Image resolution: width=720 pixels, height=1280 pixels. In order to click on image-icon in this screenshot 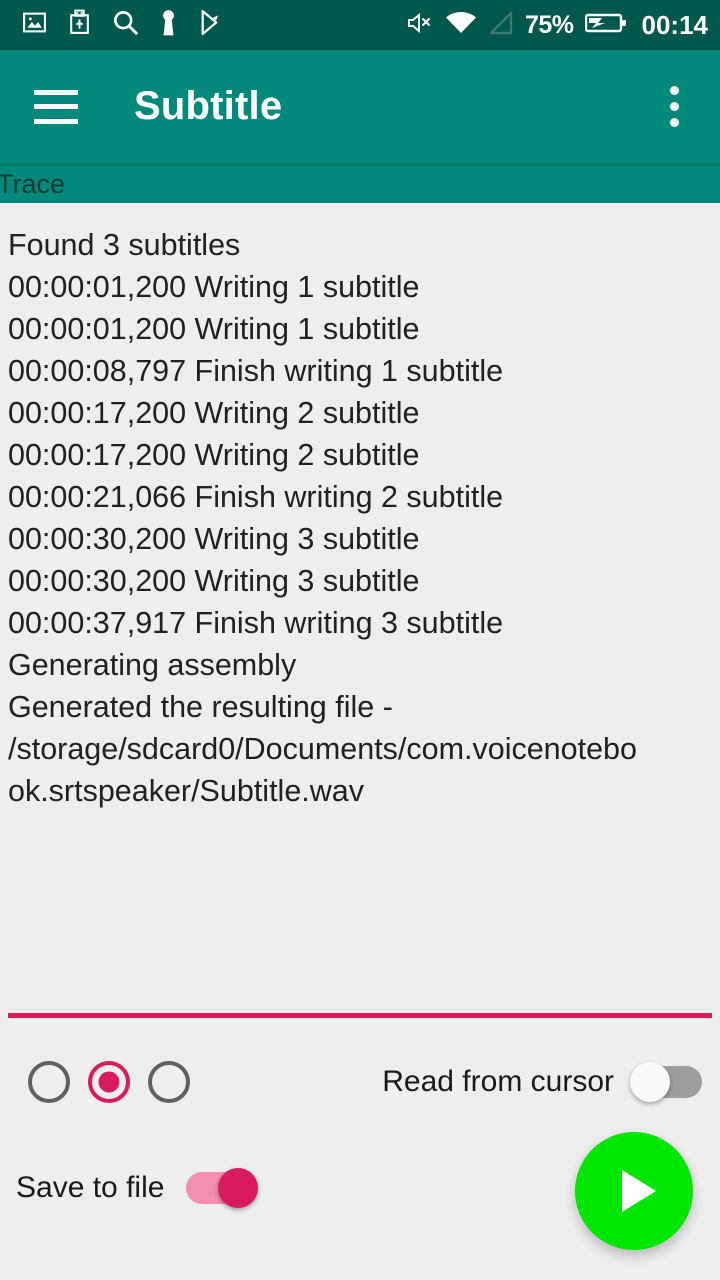, I will do `click(34, 25)`.